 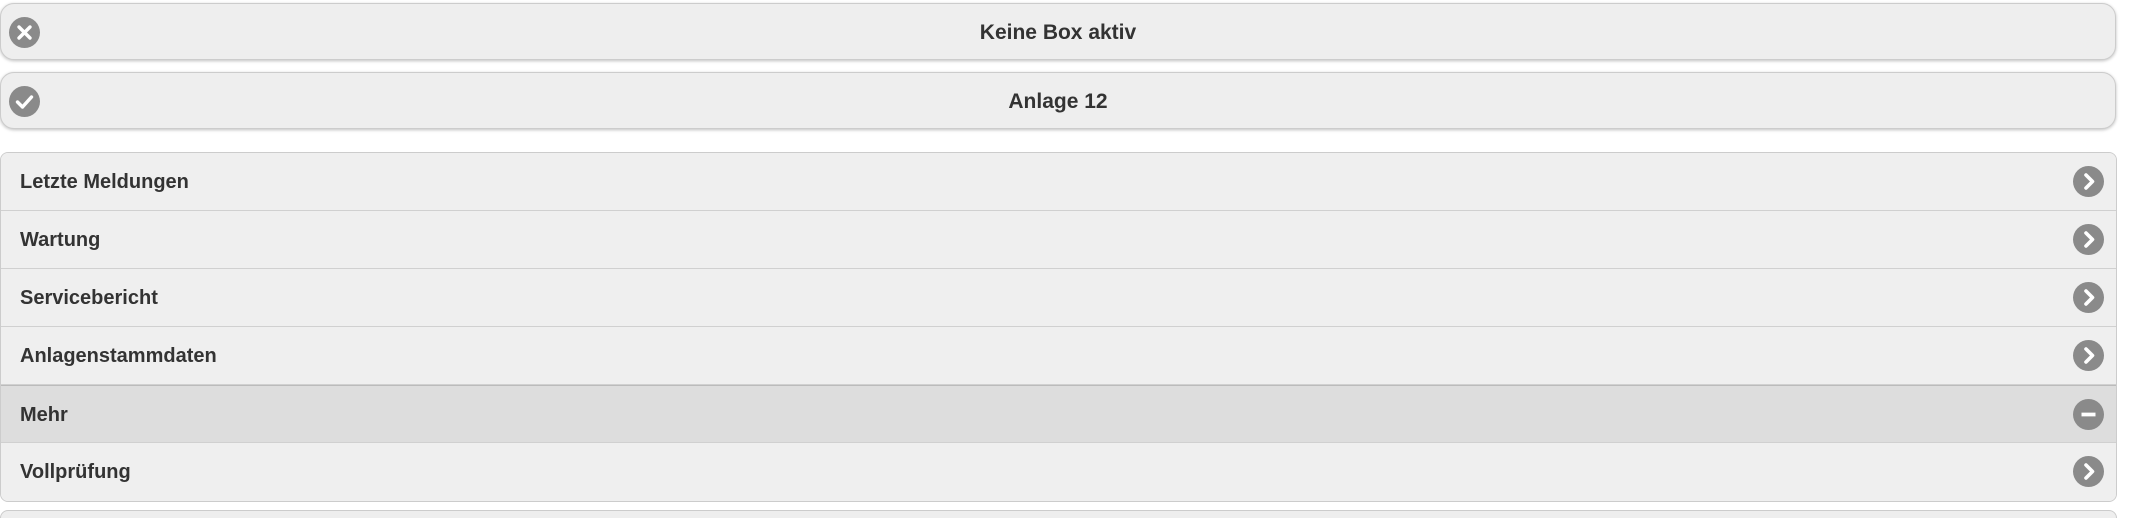 What do you see at coordinates (118, 356) in the screenshot?
I see `list-item-label: Anlagenstammdaten` at bounding box center [118, 356].